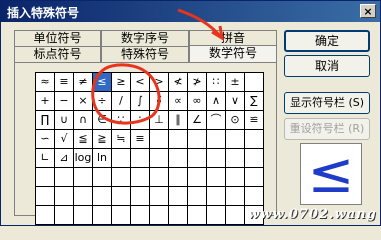 The image size is (381, 240). What do you see at coordinates (140, 101) in the screenshot?
I see `symbol-cell: ∫` at bounding box center [140, 101].